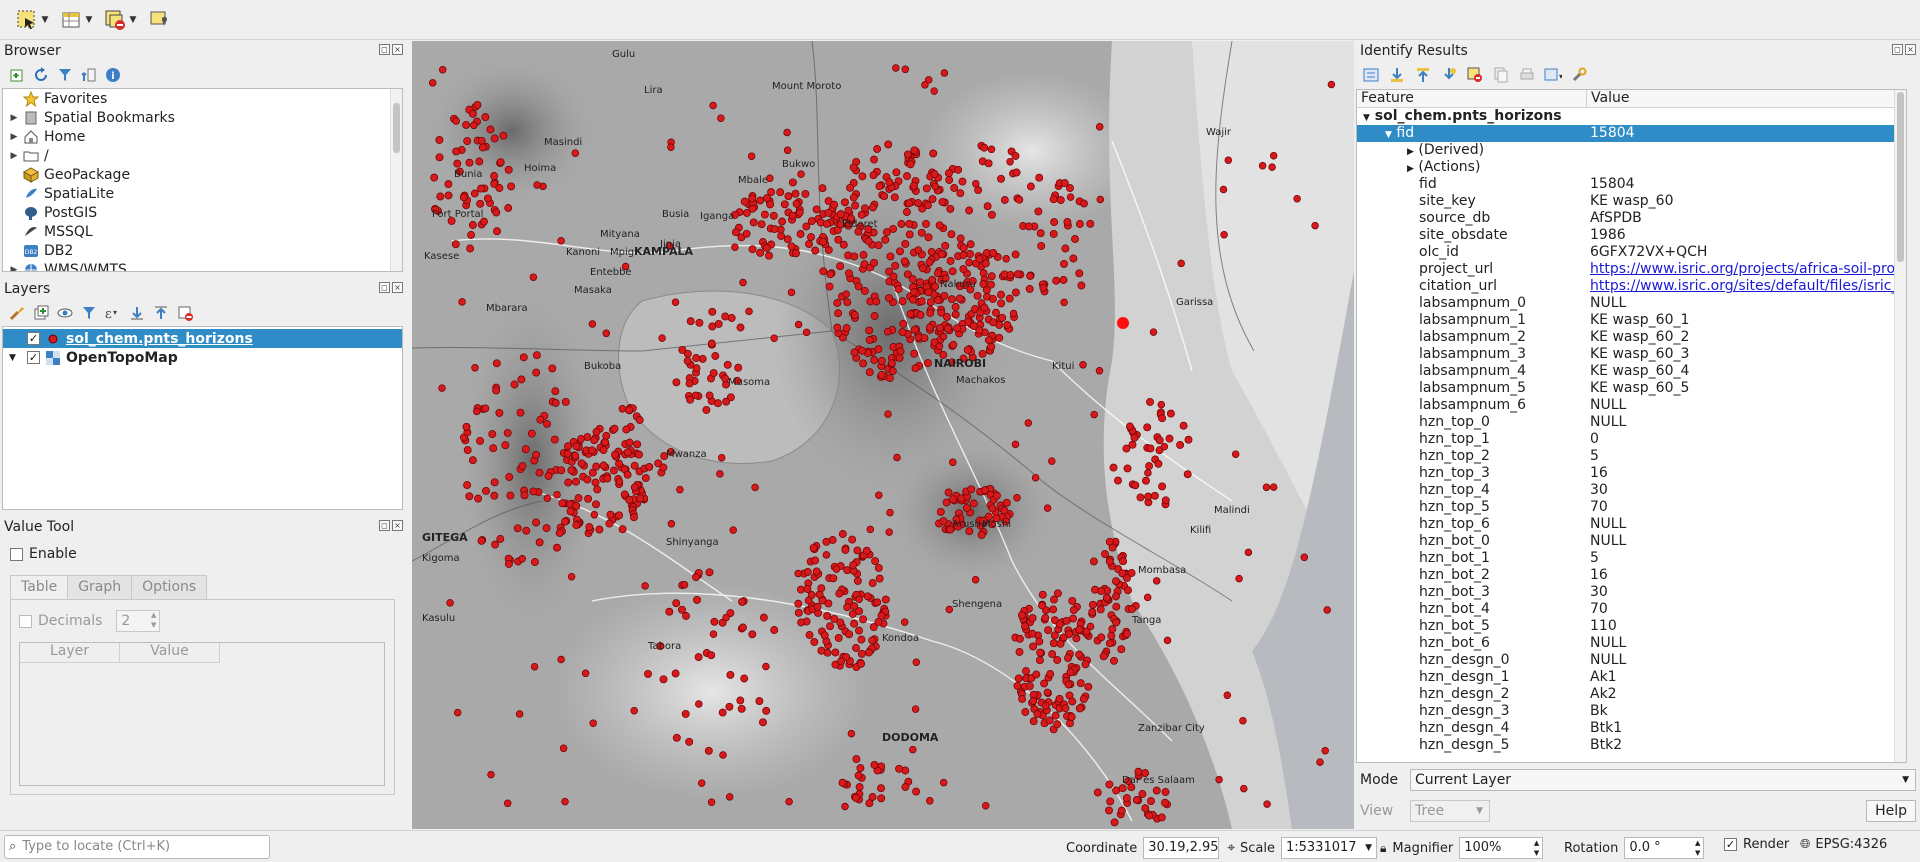 This screenshot has width=1920, height=862. I want to click on decimals-spinbox: 2 ▲ ▼, so click(138, 621).